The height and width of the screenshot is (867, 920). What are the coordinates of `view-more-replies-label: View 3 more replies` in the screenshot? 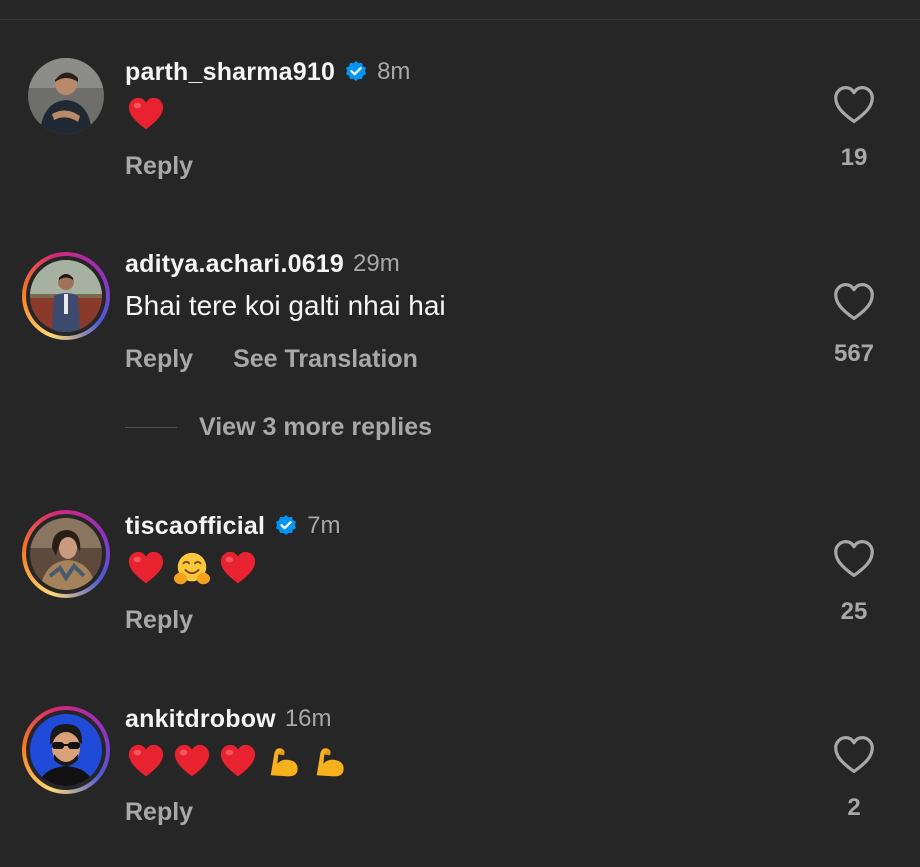 It's located at (315, 427).